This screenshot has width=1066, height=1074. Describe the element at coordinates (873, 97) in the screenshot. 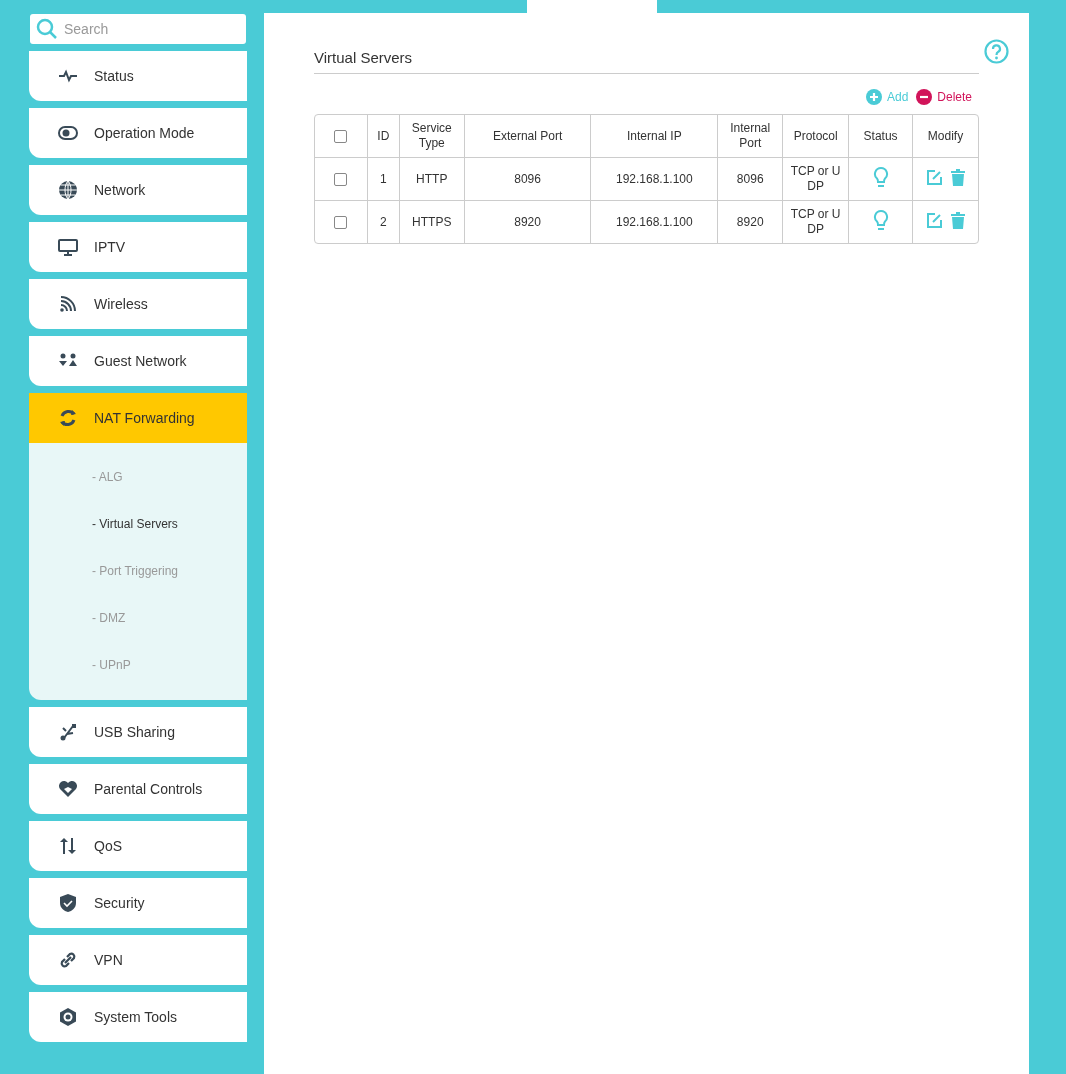

I see `plus-icon` at that location.